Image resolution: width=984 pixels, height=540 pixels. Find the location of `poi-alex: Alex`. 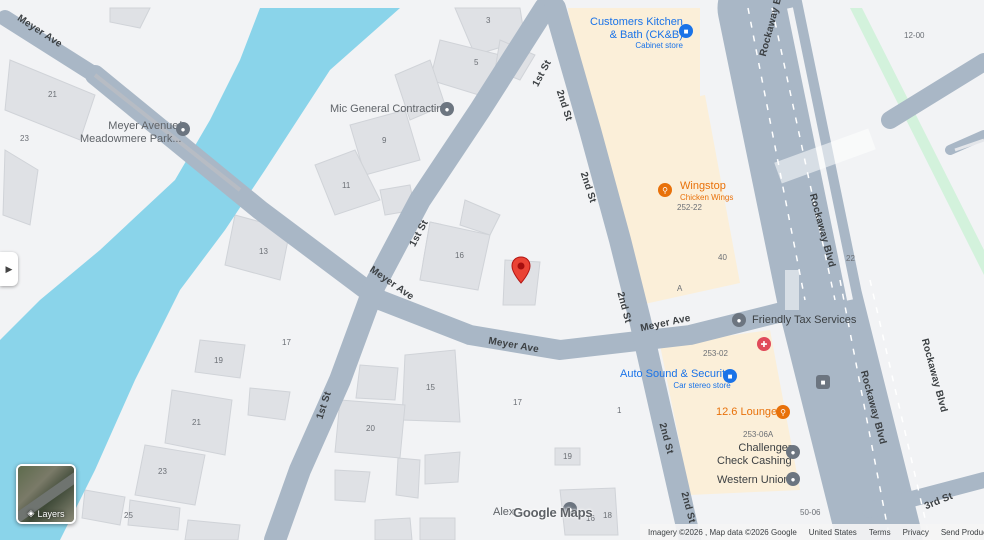

poi-alex: Alex is located at coordinates (503, 512).